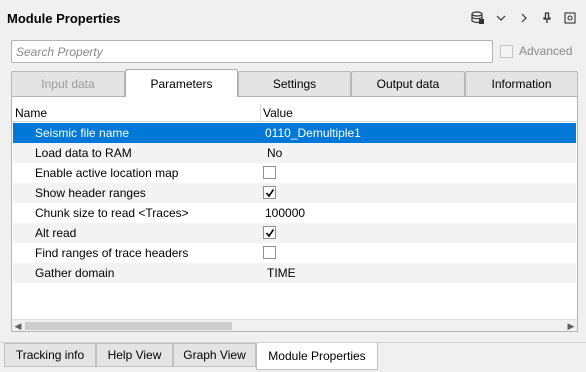  Describe the element at coordinates (274, 153) in the screenshot. I see `property-value: No` at that location.